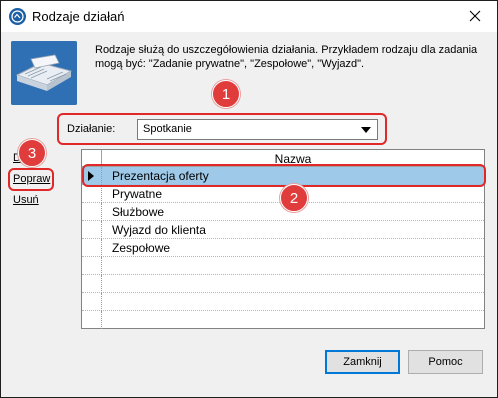 The width and height of the screenshot is (498, 398). Describe the element at coordinates (159, 230) in the screenshot. I see `table-cell: Wyjazd do klienta` at that location.